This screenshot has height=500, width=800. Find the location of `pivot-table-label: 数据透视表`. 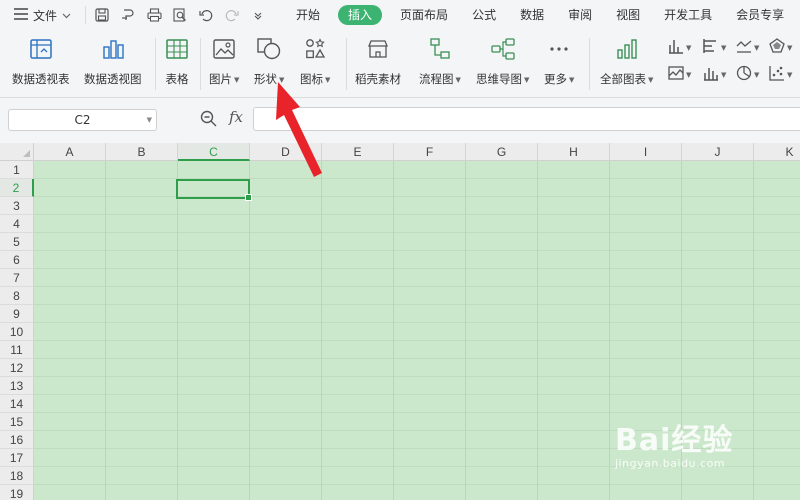

pivot-table-label: 数据透视表 is located at coordinates (41, 79).